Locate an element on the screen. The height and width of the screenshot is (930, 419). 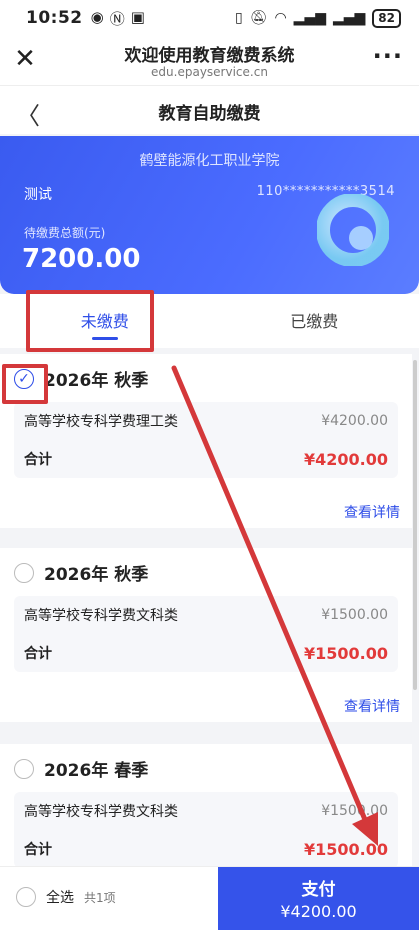
more-menu-icon: ··· is located at coordinates (388, 56).